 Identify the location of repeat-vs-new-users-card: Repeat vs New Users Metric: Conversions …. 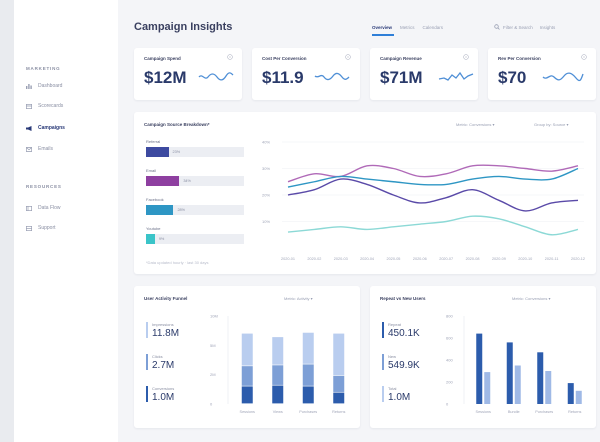
(483, 357).